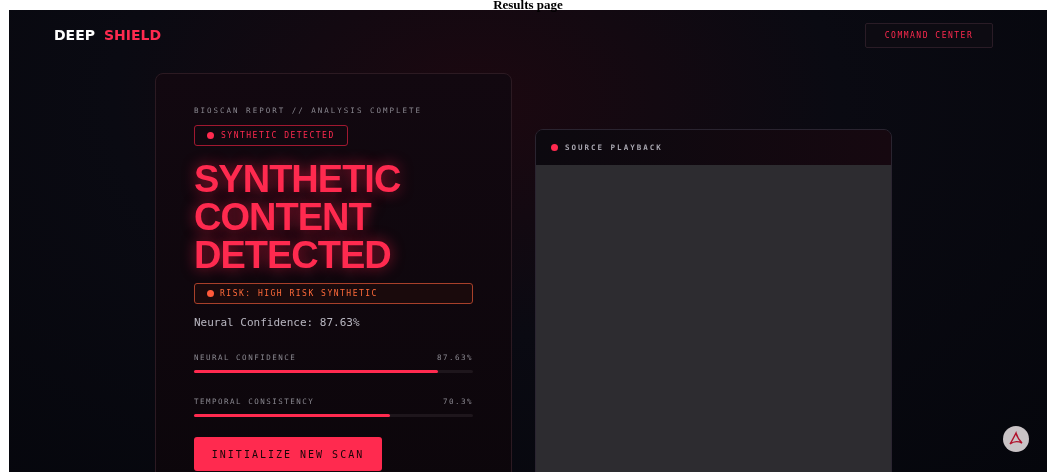 Image resolution: width=1047 pixels, height=472 pixels. What do you see at coordinates (288, 454) in the screenshot?
I see `new-scan-button: INITIALIZE NEW SCAN` at bounding box center [288, 454].